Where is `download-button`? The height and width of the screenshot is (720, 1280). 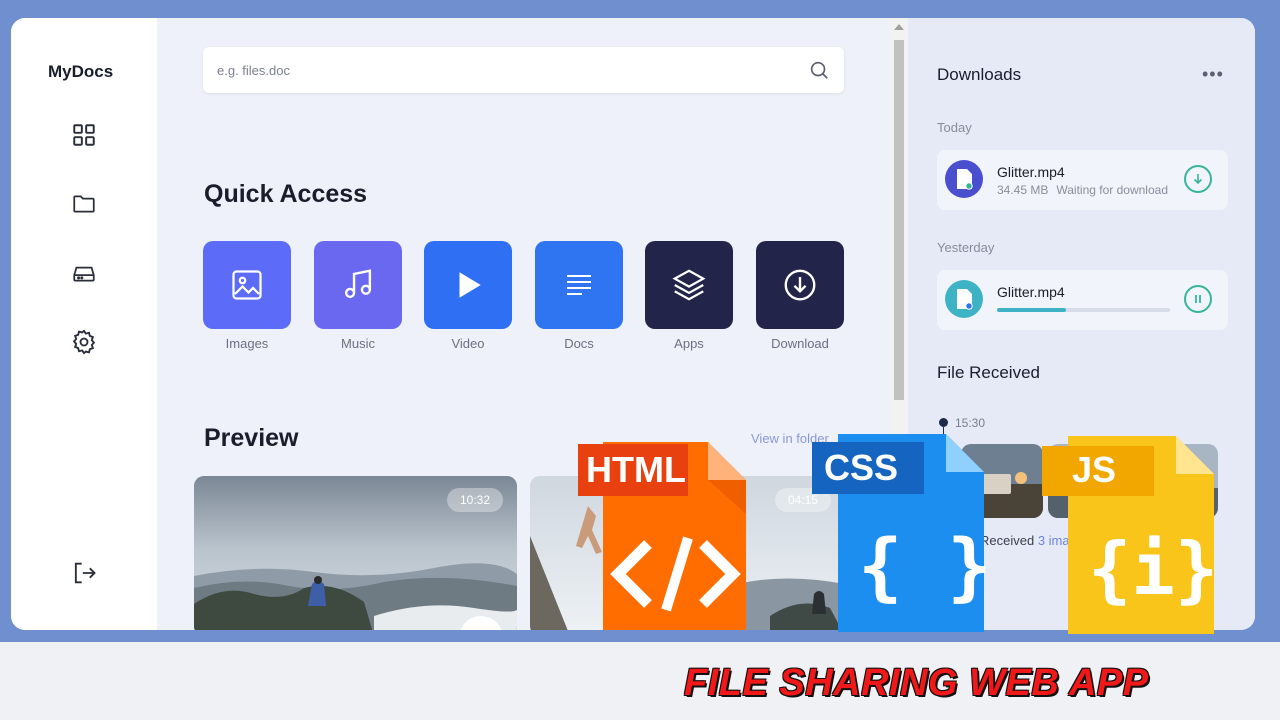 download-button is located at coordinates (1198, 179).